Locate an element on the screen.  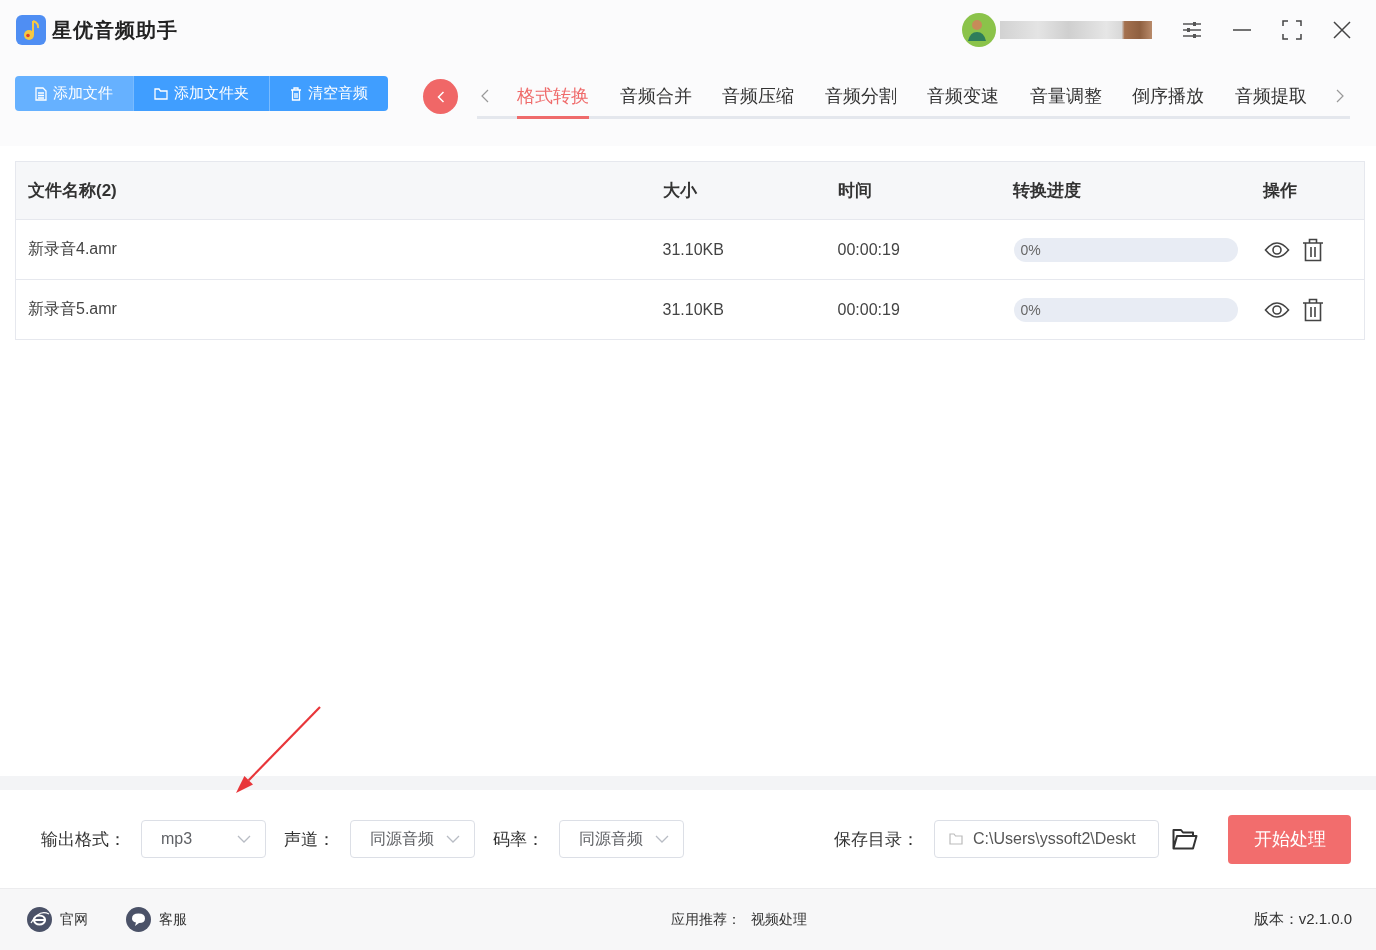
dropdown-select: mp3 is located at coordinates (203, 839).